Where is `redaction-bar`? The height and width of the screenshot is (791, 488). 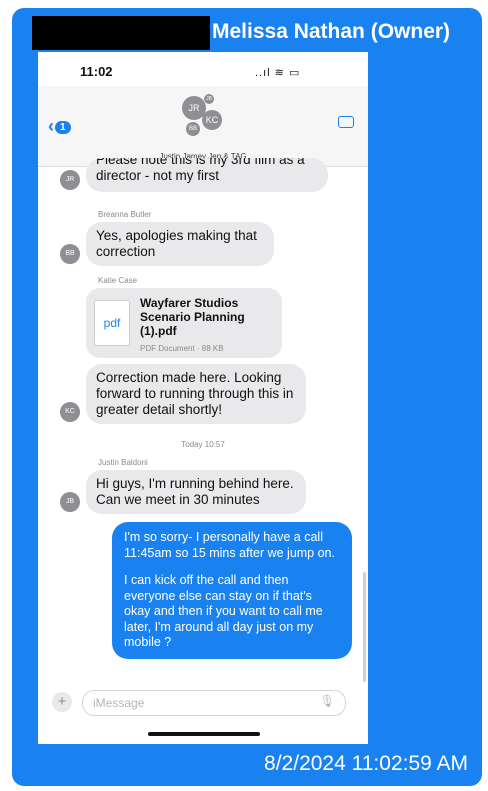
redaction-bar is located at coordinates (121, 33).